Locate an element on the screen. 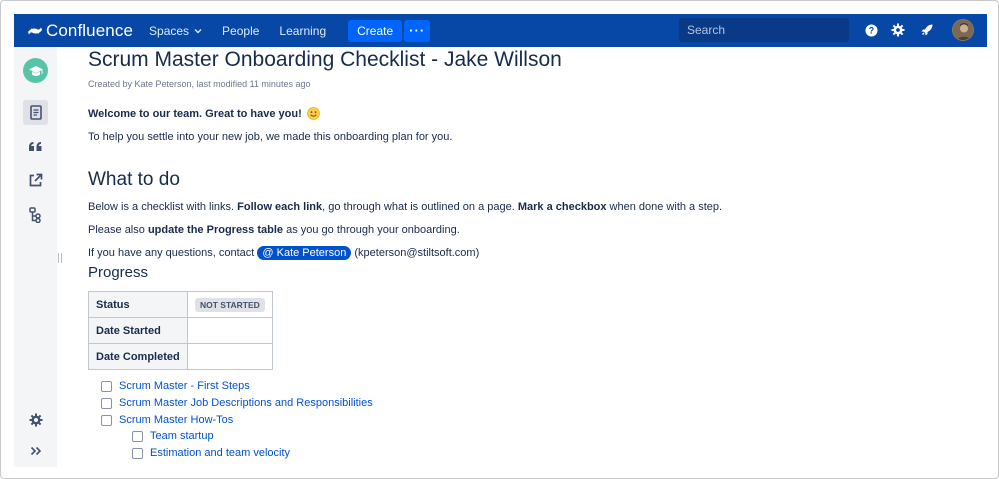 The width and height of the screenshot is (999, 479). task-link: Scrum Master - First Steps is located at coordinates (184, 386).